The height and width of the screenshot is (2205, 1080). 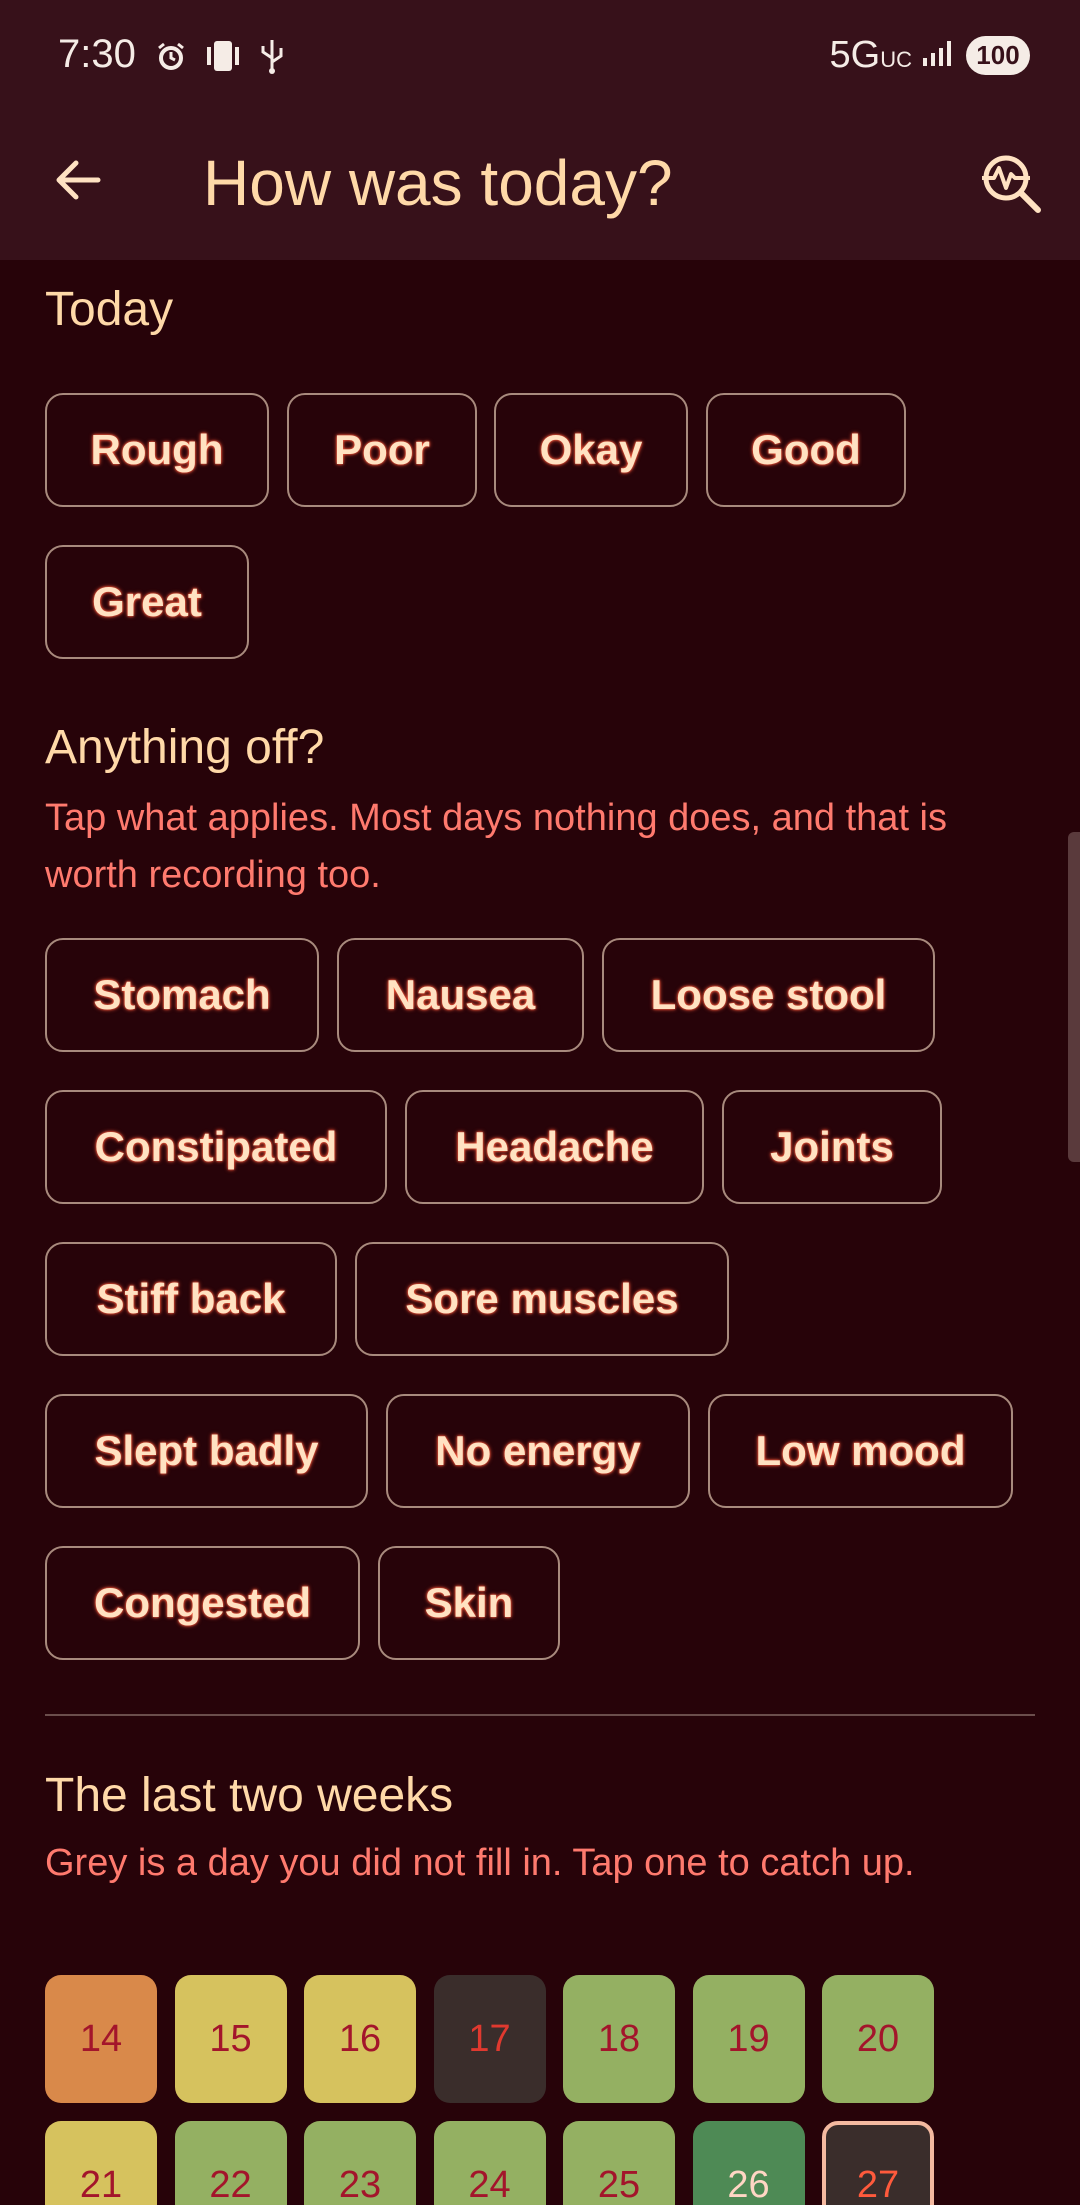 What do you see at coordinates (540, 1715) in the screenshot?
I see `section-divider` at bounding box center [540, 1715].